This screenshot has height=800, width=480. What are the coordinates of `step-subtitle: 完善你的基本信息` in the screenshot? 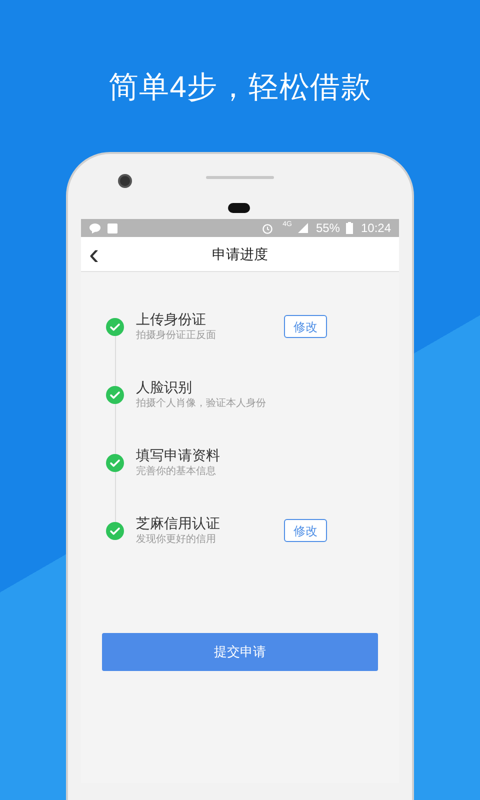 It's located at (176, 471).